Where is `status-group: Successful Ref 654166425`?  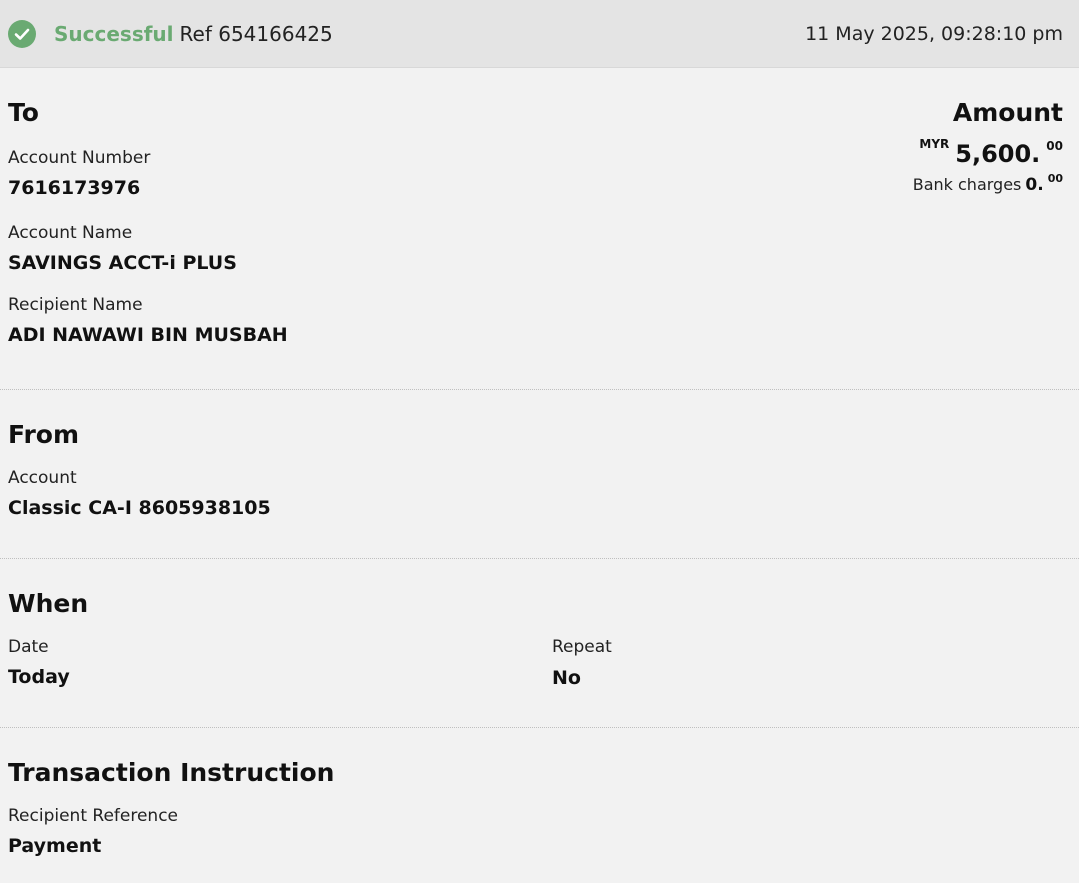
status-group: Successful Ref 654166425 is located at coordinates (170, 33).